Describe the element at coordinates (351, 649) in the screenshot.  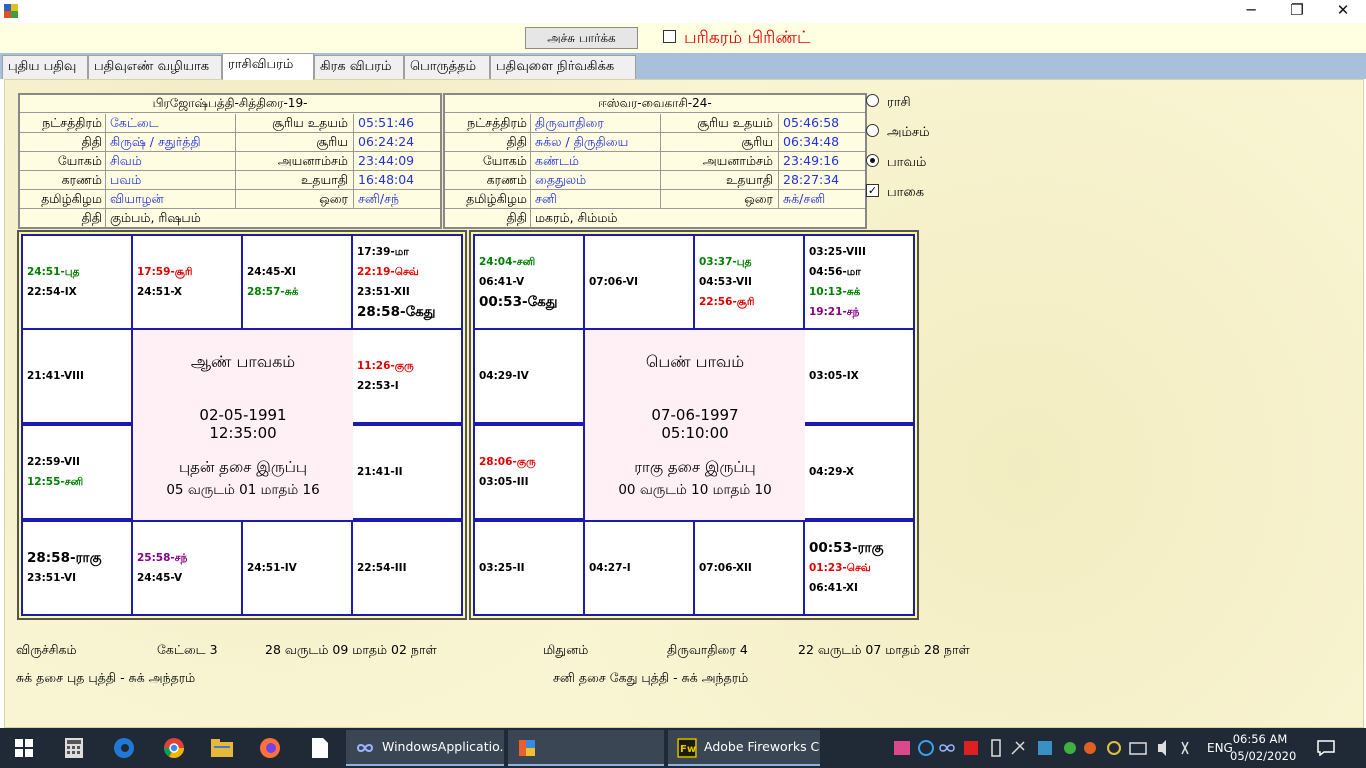
I see `male-balance: 28 வருடம் 09 மாதம் 02 நாள்` at that location.